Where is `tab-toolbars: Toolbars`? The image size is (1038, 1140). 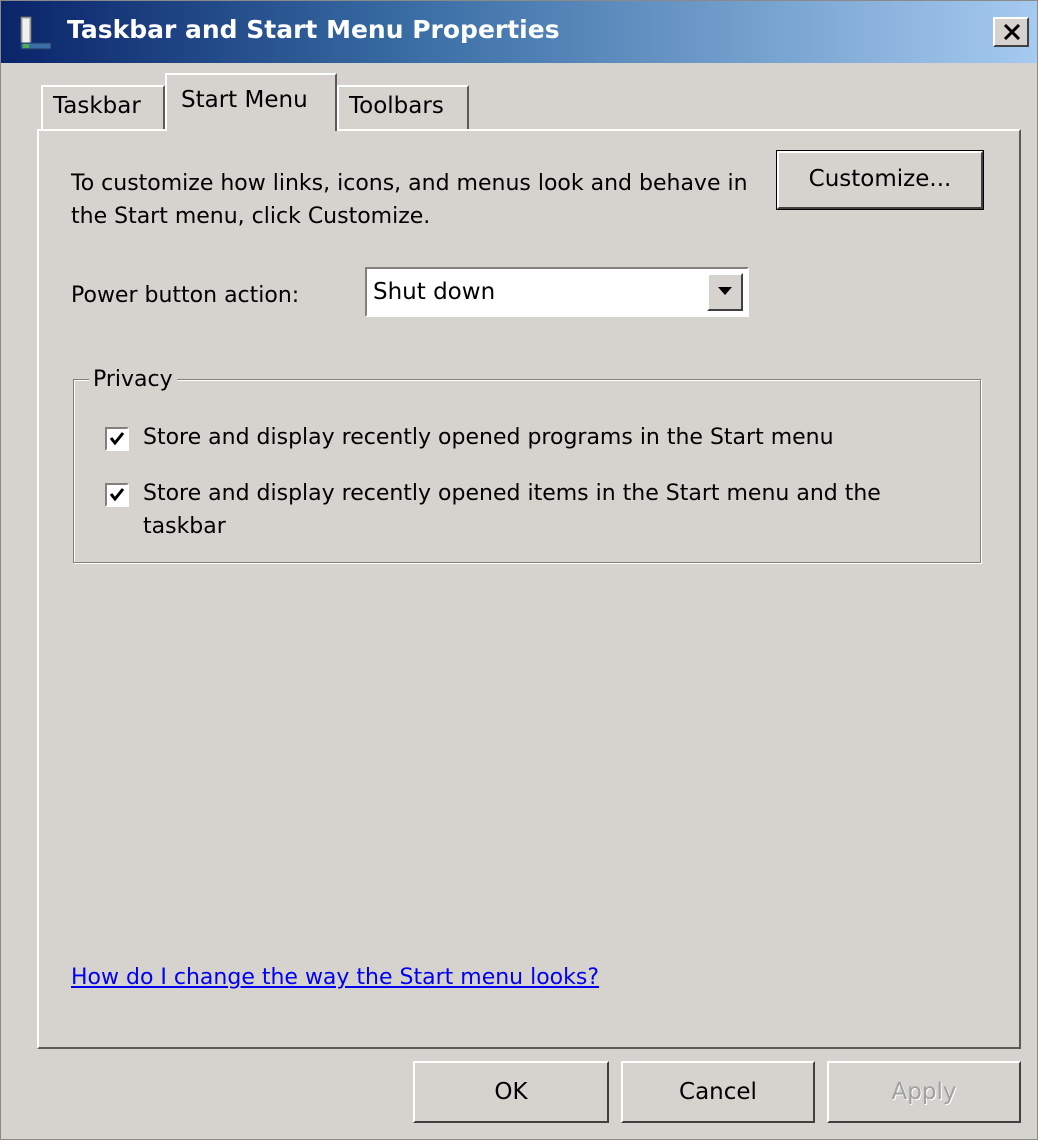
tab-toolbars: Toolbars is located at coordinates (403, 107).